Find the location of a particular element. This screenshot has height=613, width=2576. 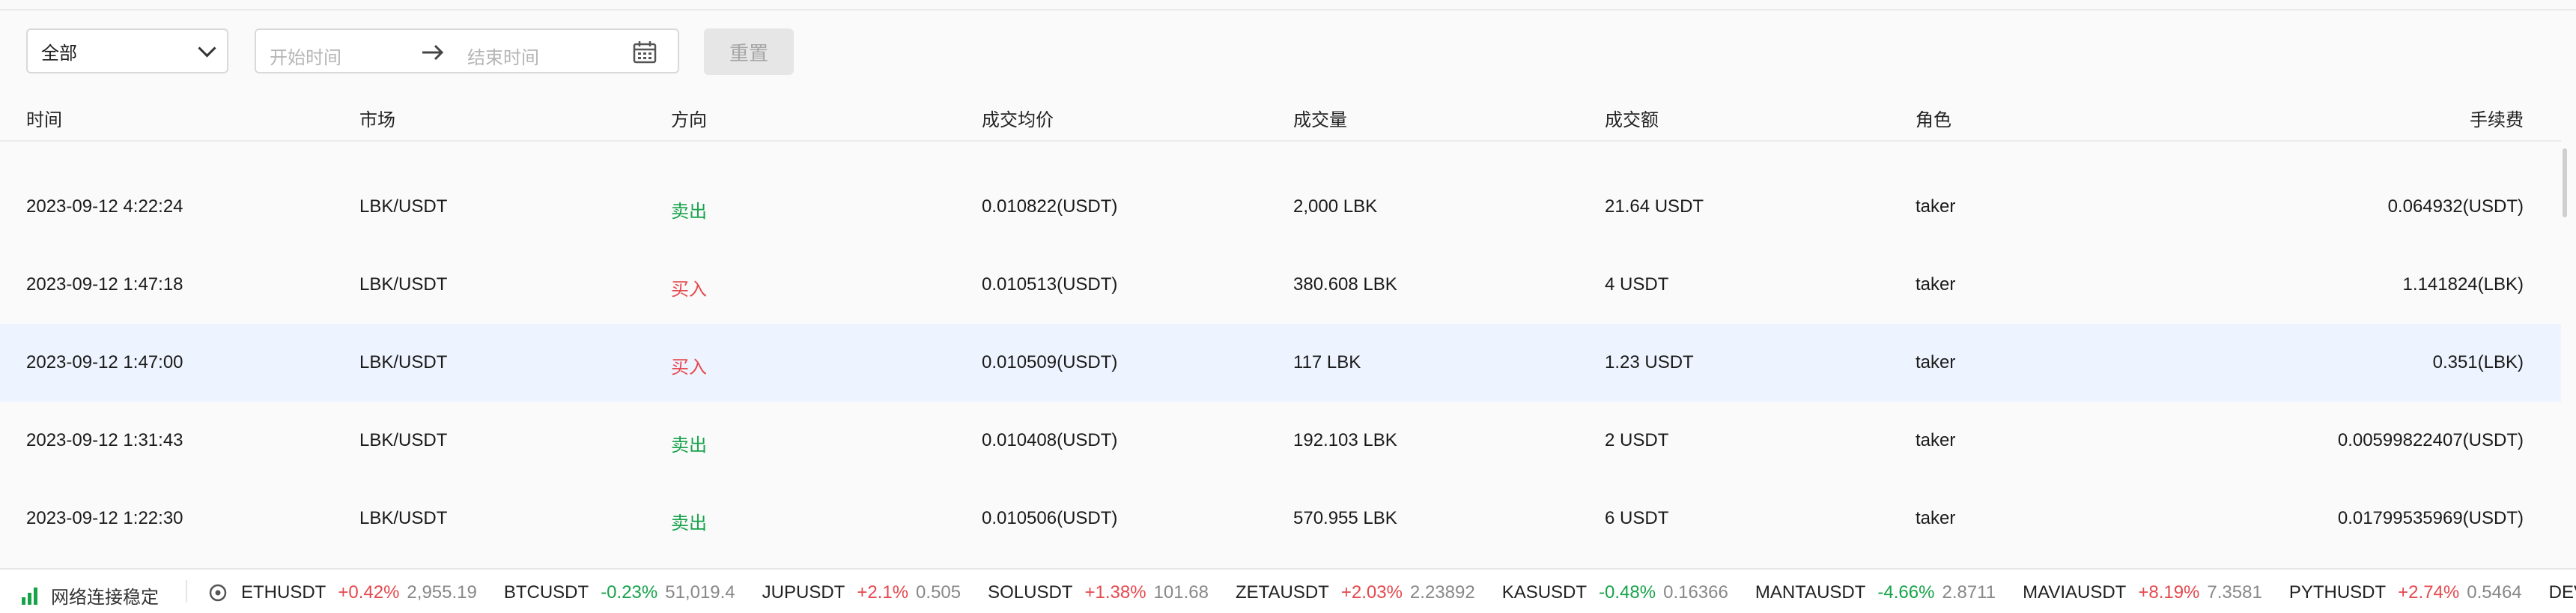

cell-time: 2023-09-12 4:22:24 is located at coordinates (104, 207).